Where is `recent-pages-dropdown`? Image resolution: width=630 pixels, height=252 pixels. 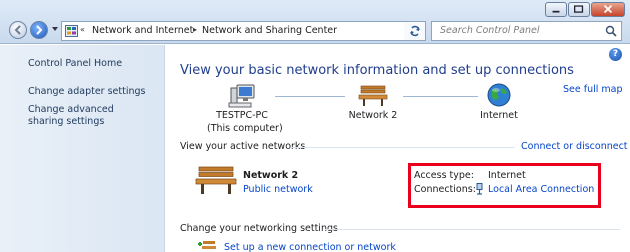
recent-pages-dropdown is located at coordinates (55, 29).